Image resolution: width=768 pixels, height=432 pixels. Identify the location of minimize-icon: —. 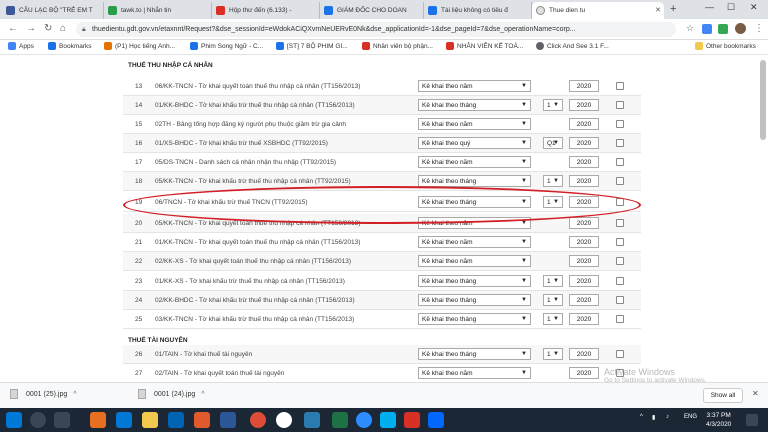
(709, 7).